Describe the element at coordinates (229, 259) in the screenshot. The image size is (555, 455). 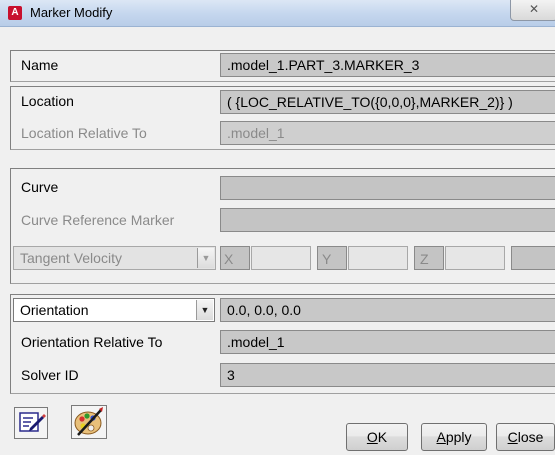
I see `x-label: X` at that location.